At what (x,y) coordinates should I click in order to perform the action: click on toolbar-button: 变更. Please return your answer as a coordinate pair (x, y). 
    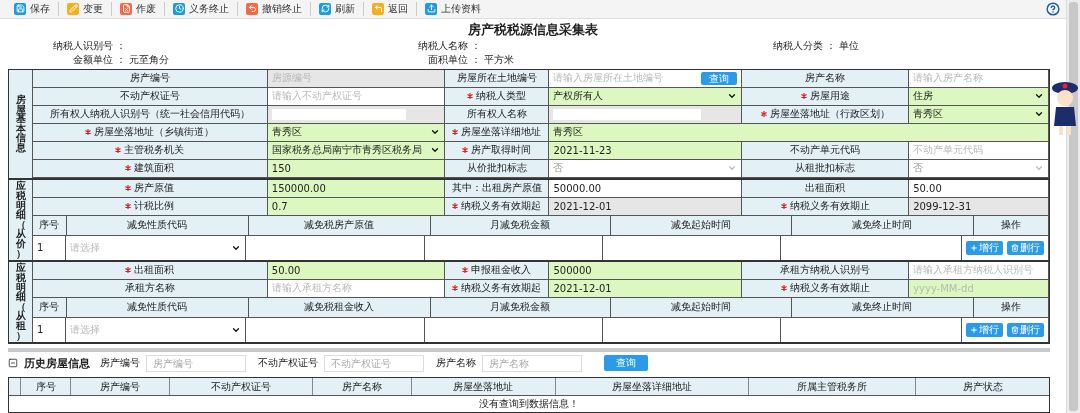
    Looking at the image, I should click on (84, 8).